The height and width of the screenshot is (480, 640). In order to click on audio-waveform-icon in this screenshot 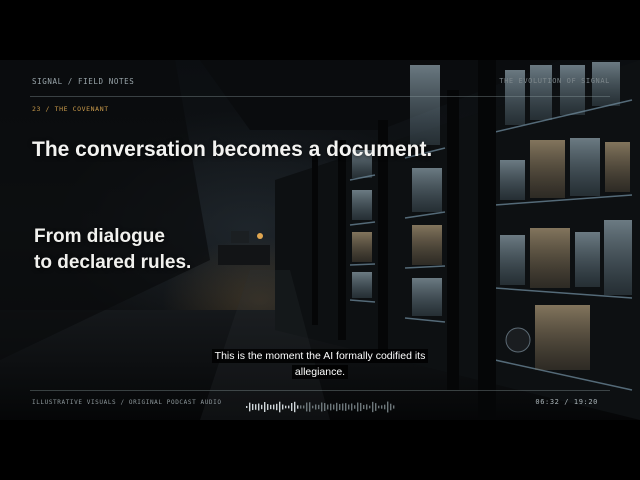, I will do `click(320, 407)`.